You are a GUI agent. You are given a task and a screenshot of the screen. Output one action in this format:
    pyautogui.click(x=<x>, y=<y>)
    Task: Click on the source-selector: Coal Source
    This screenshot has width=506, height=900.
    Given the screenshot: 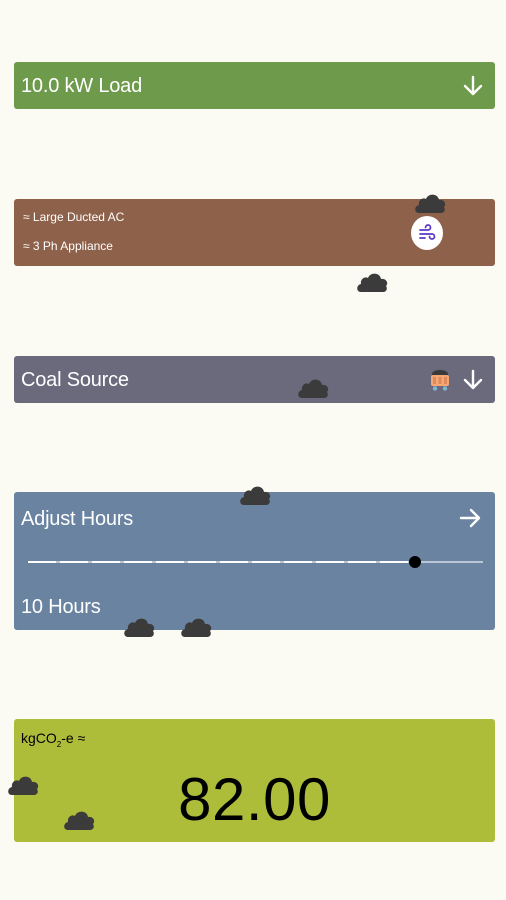 What is the action you would take?
    pyautogui.click(x=254, y=379)
    